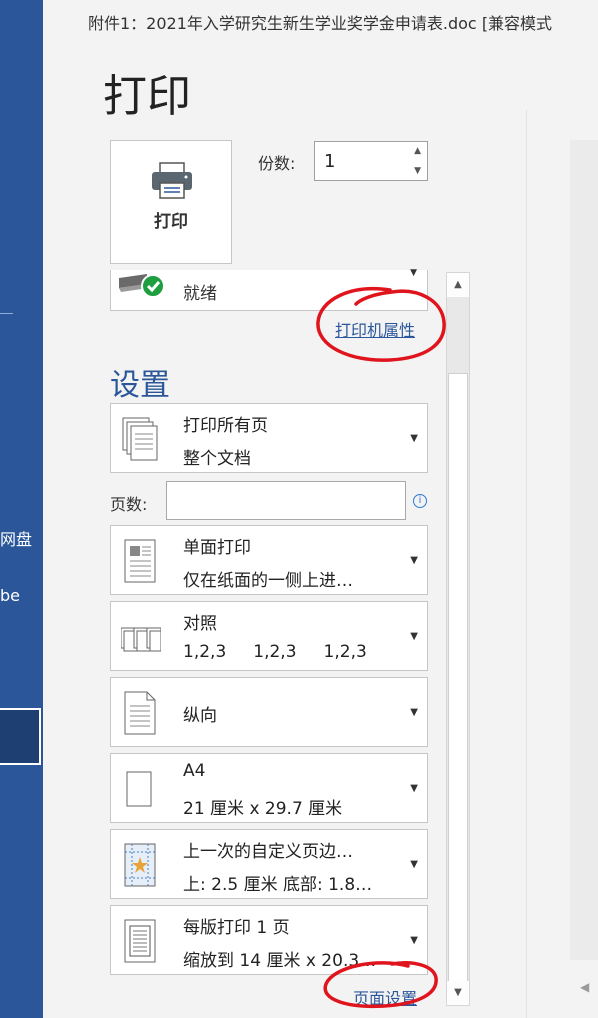  I want to click on printer-device-icon, so click(142, 286).